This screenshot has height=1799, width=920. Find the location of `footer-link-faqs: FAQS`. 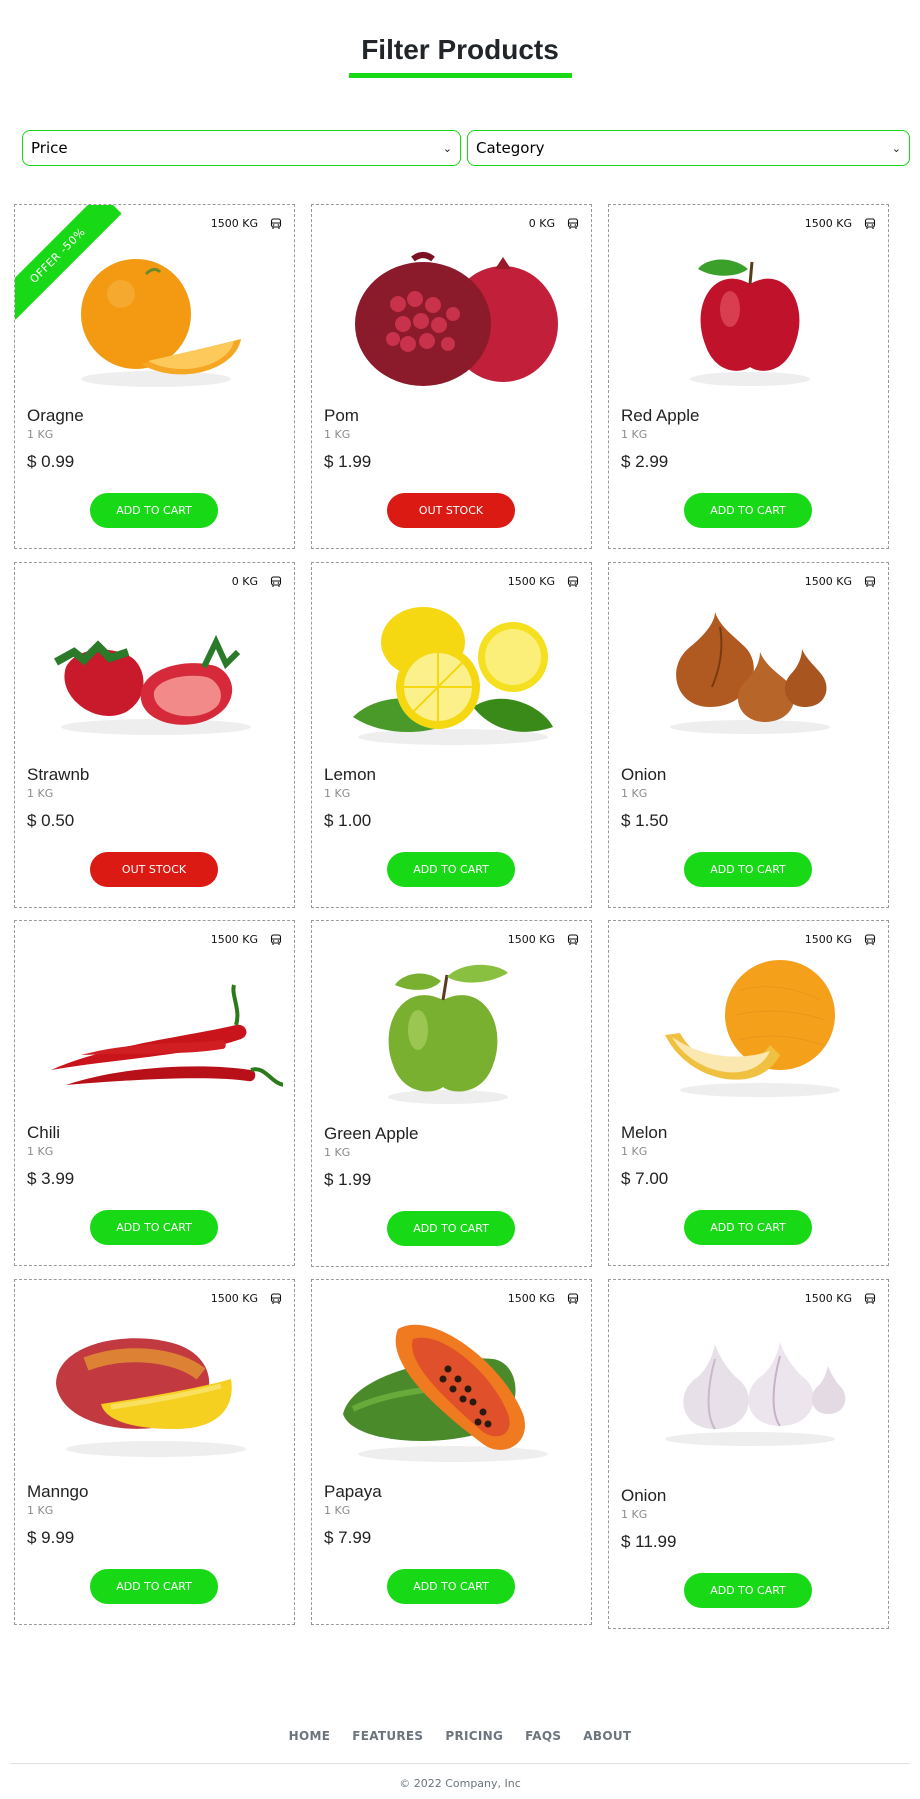

footer-link-faqs: FAQS is located at coordinates (543, 1736).